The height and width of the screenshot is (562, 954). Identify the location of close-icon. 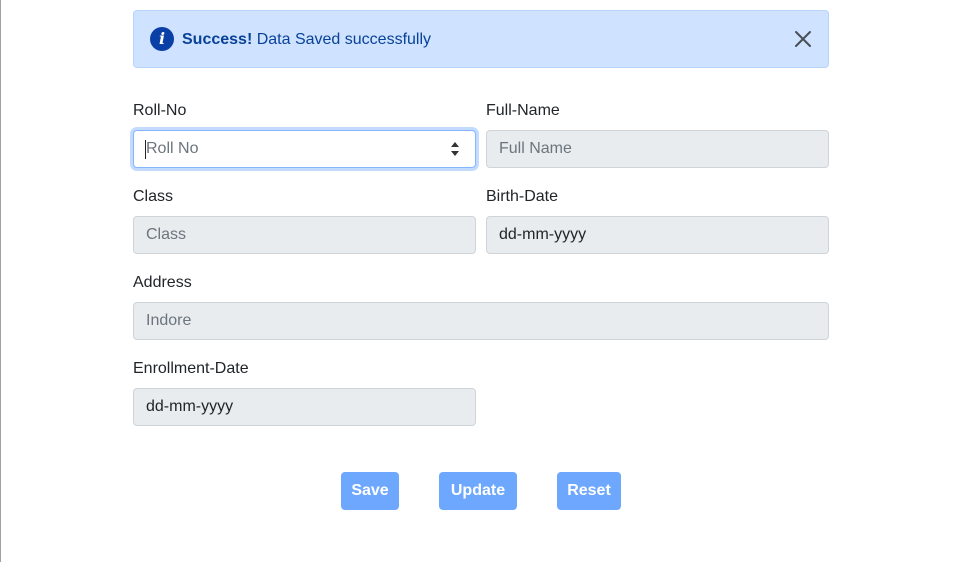
(803, 39).